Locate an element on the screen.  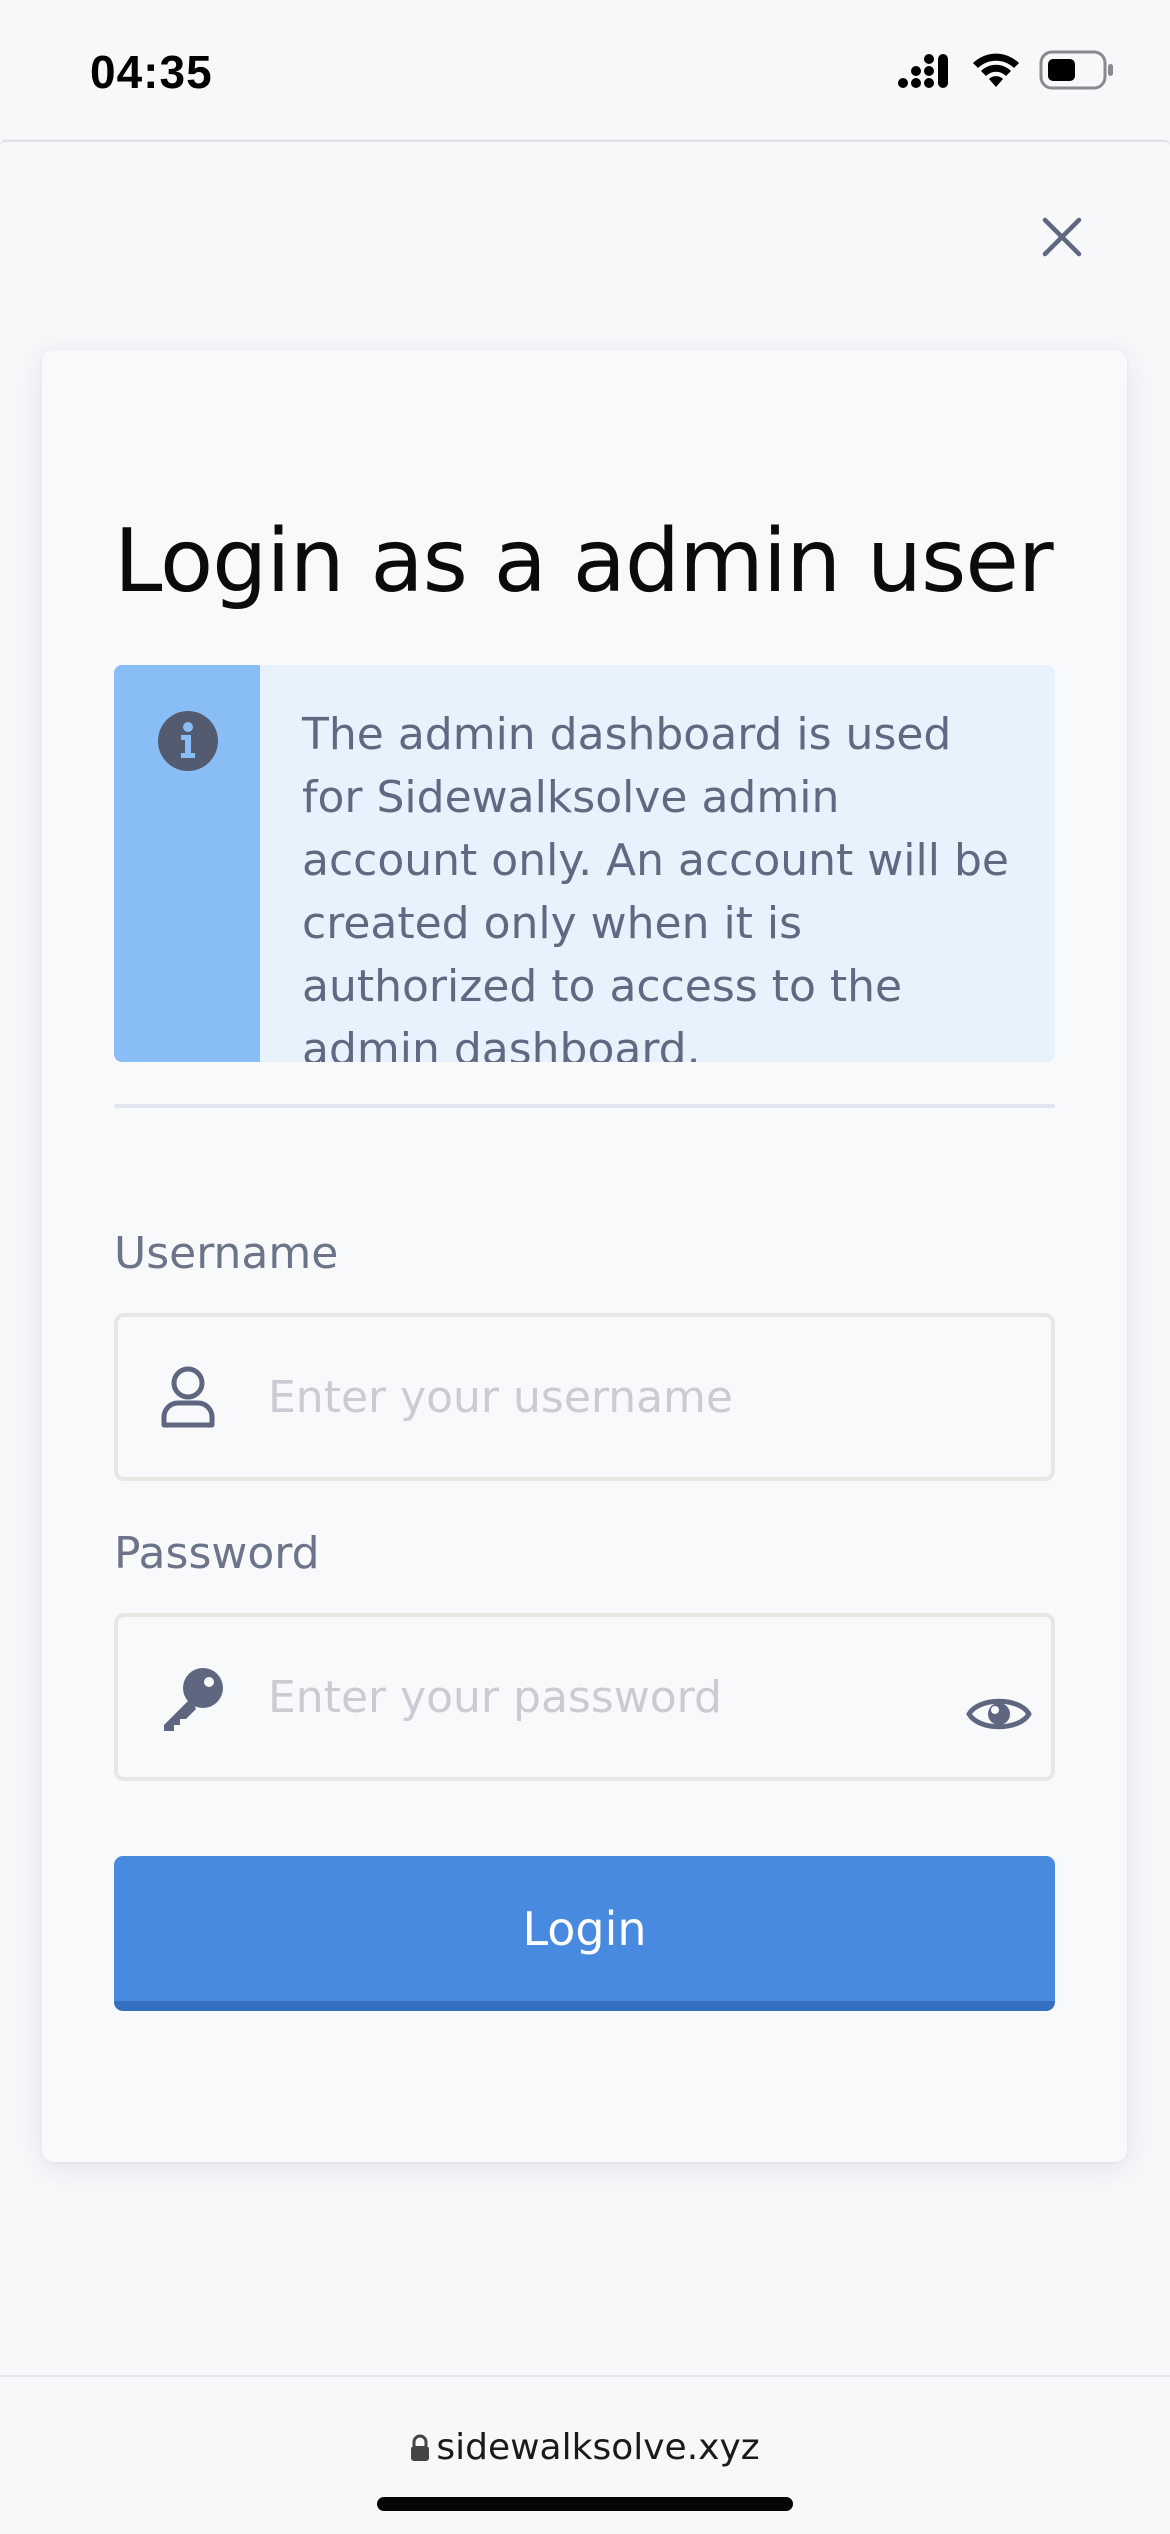
close-button is located at coordinates (1062, 237).